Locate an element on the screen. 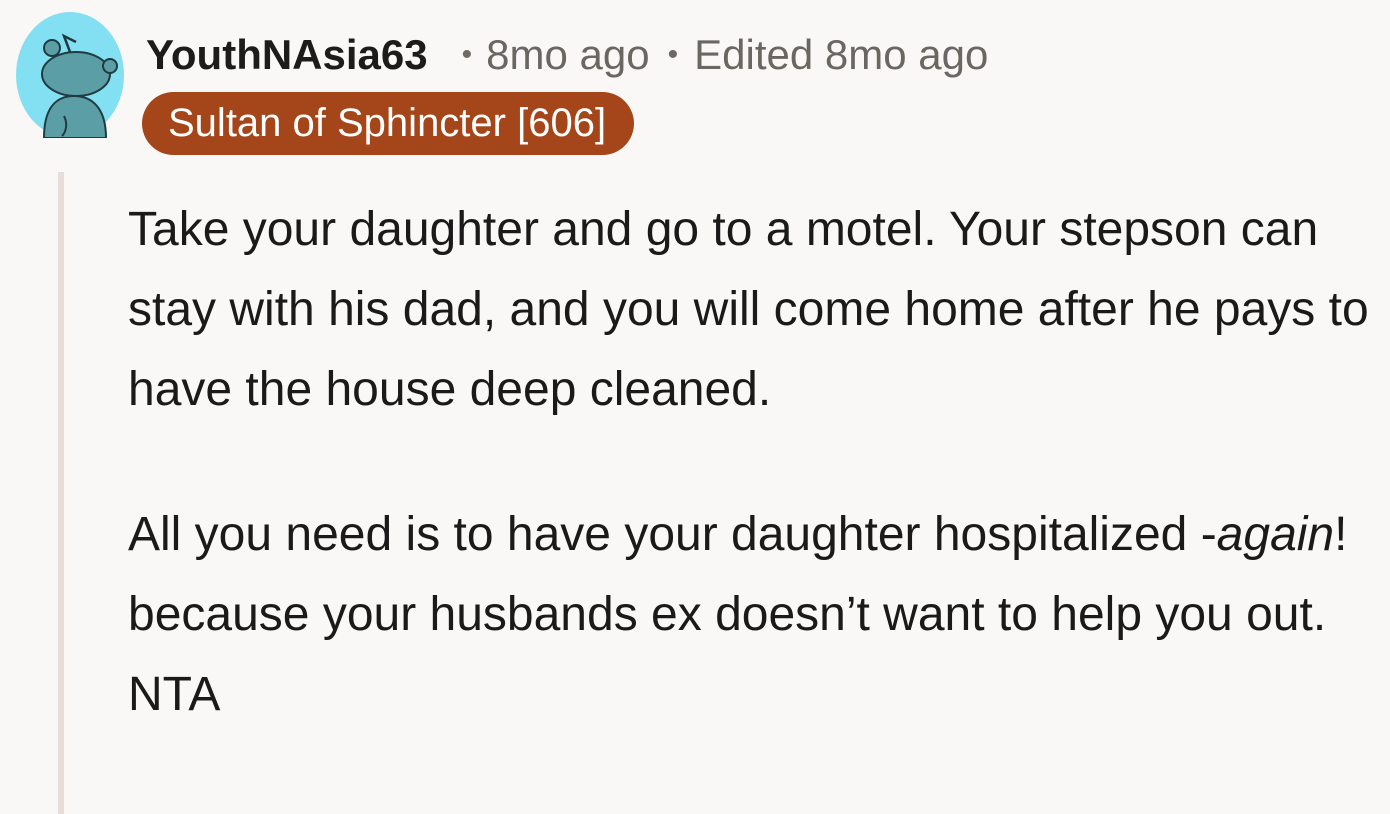  emphasis-text: again is located at coordinates (1275, 534).